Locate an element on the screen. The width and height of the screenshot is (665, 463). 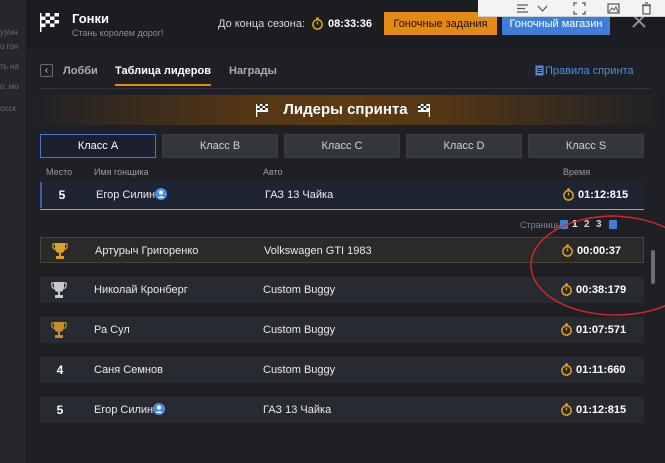
tab-lobby: Лобби is located at coordinates (80, 71).